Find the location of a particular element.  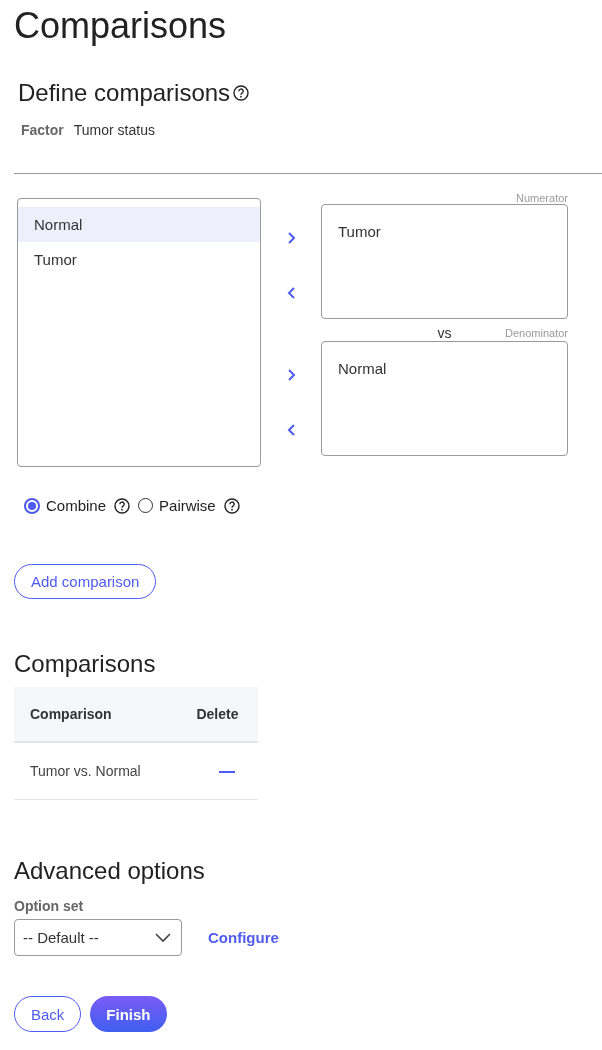

finish-button: Finish is located at coordinates (128, 1014).